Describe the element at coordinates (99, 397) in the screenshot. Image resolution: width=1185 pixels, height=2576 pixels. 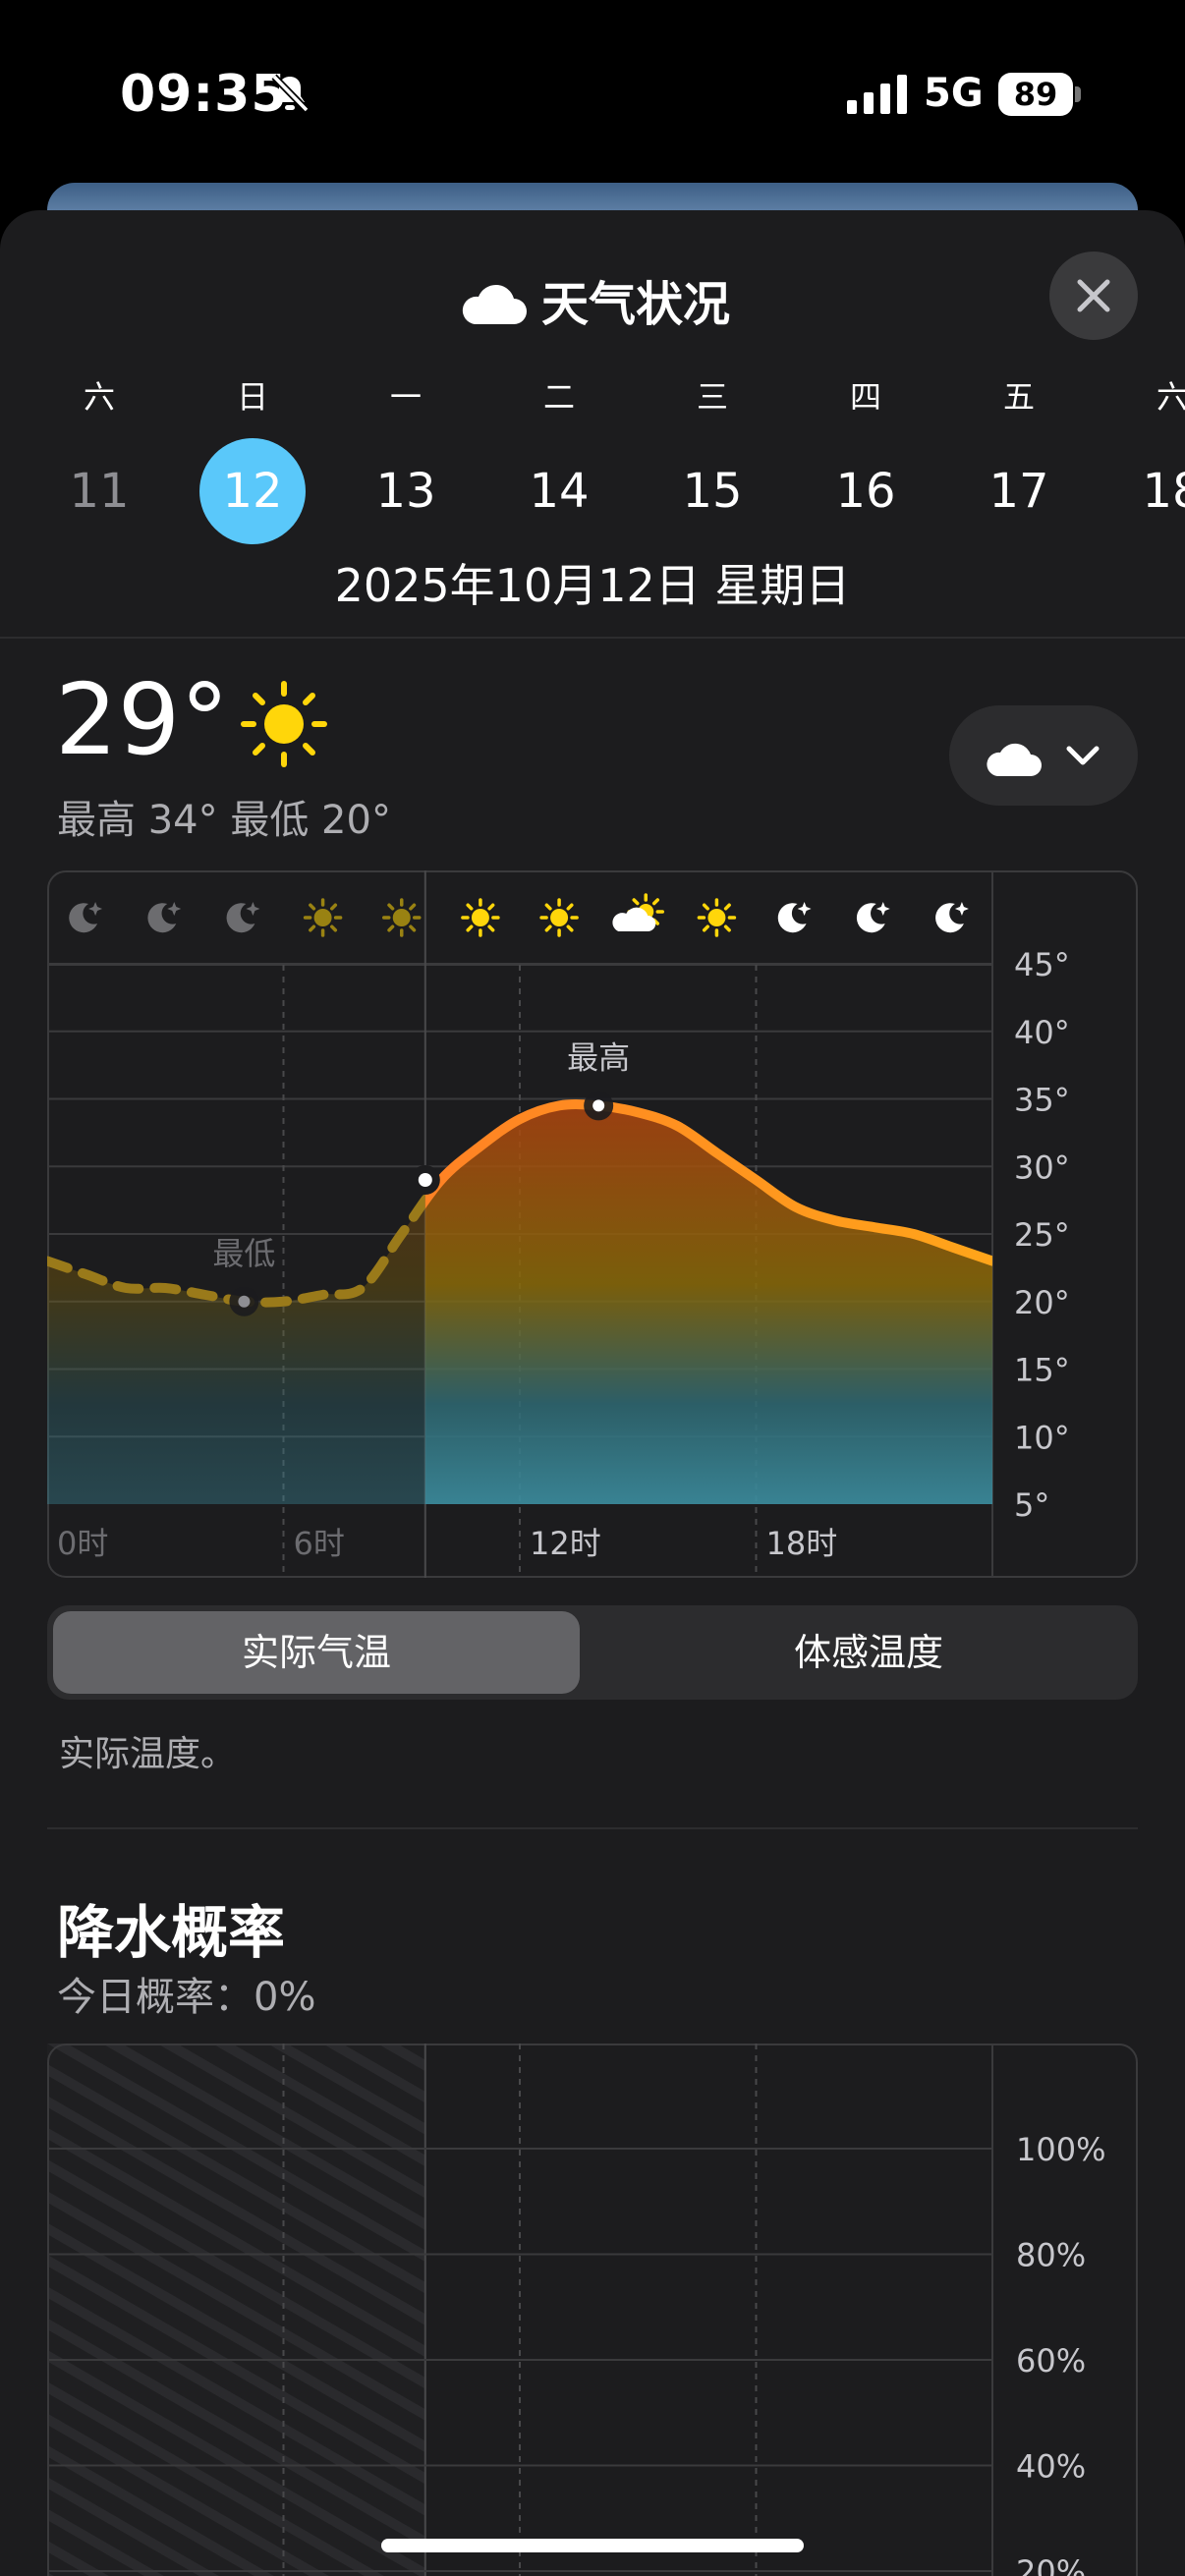
I see `day-weekday: 六` at that location.